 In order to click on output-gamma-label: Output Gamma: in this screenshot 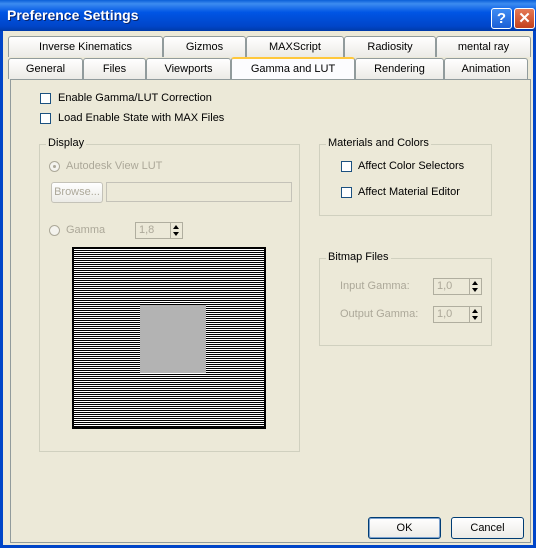, I will do `click(379, 314)`.